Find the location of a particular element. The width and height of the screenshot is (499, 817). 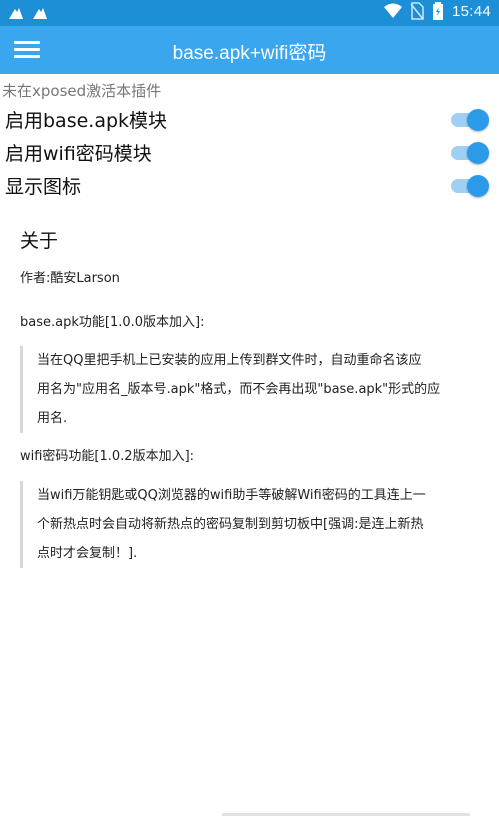

battery-icon is located at coordinates (437, 11).